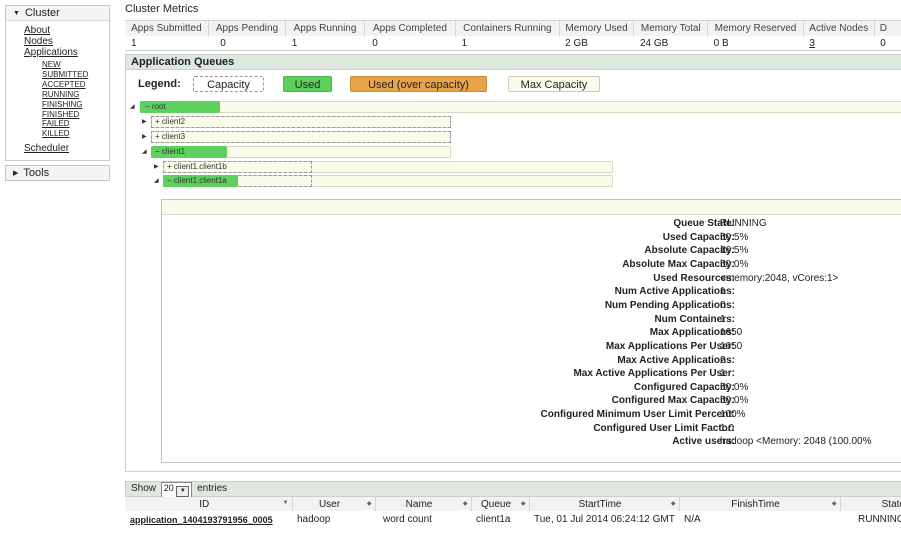  Describe the element at coordinates (870, 504) in the screenshot. I see `column-header-state: State` at that location.